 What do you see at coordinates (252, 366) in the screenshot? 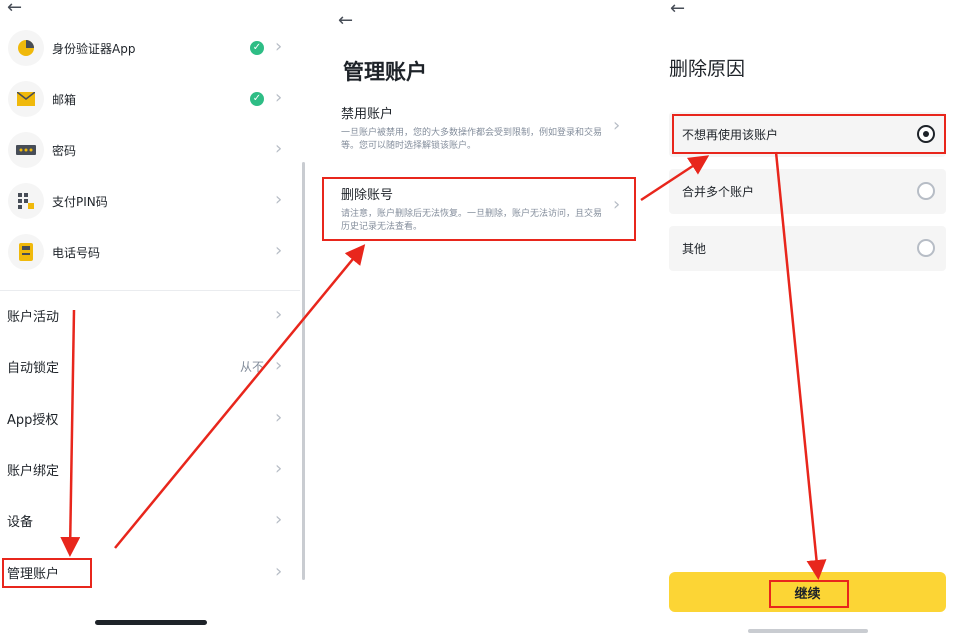
I see `auto-lock-value: 从不` at bounding box center [252, 366].